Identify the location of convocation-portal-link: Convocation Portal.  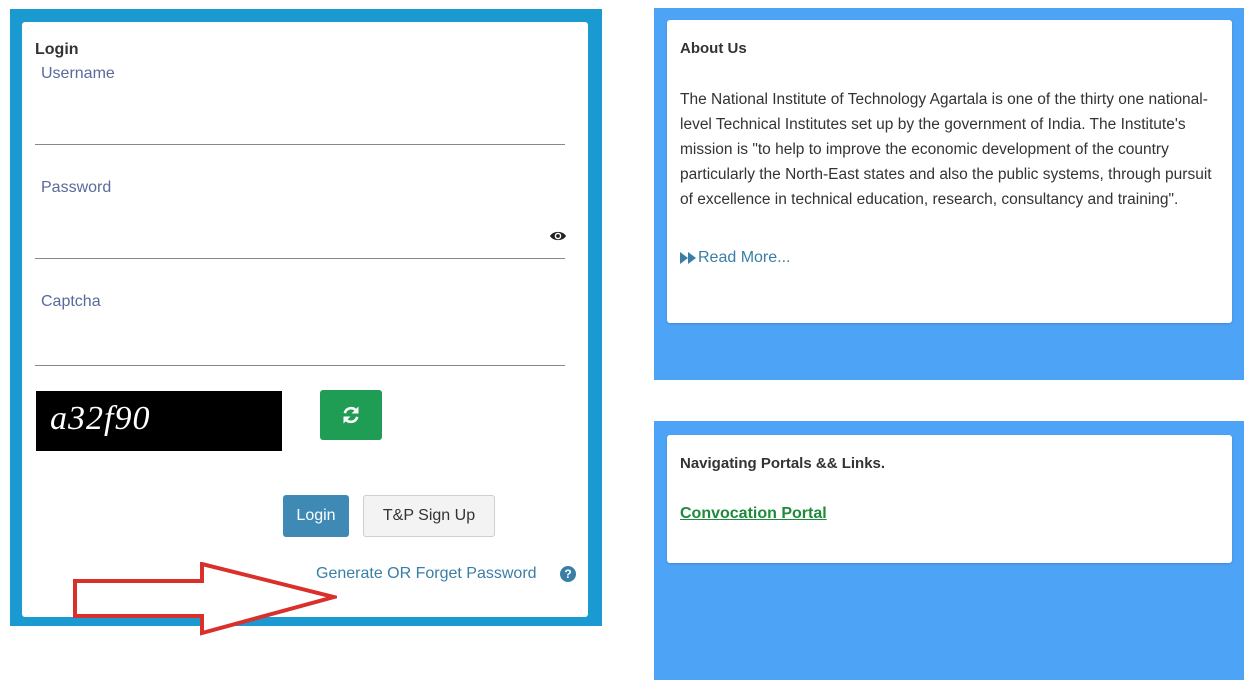
(753, 514).